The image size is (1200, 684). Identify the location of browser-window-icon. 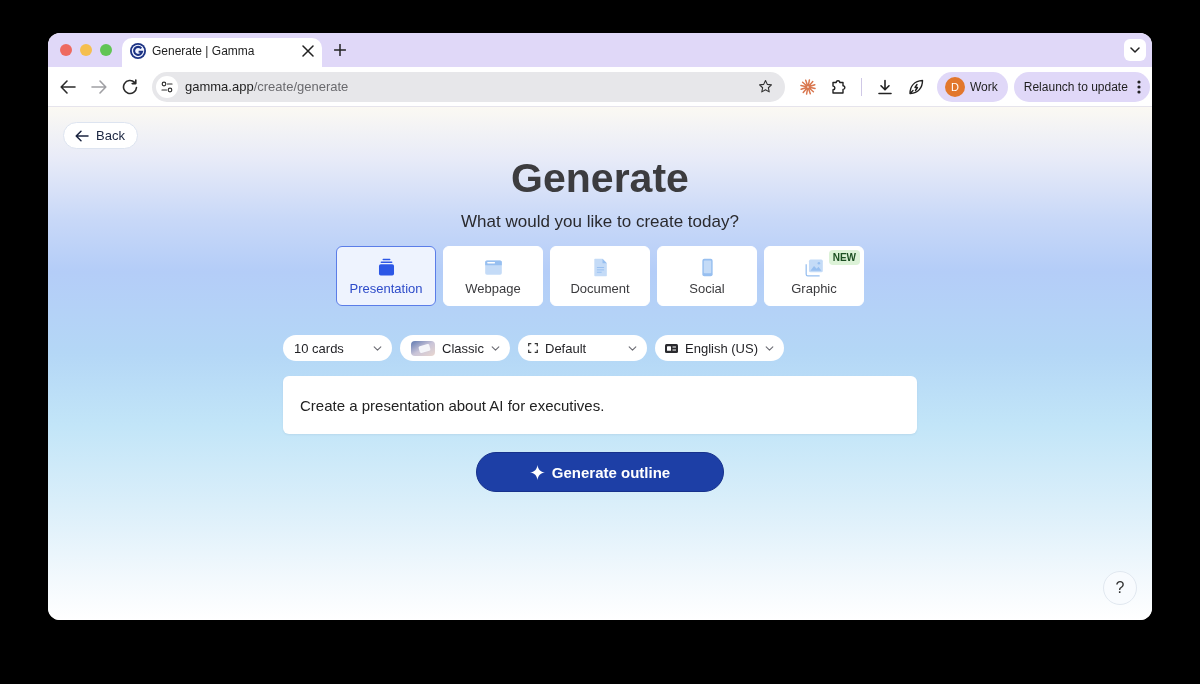
(493, 267).